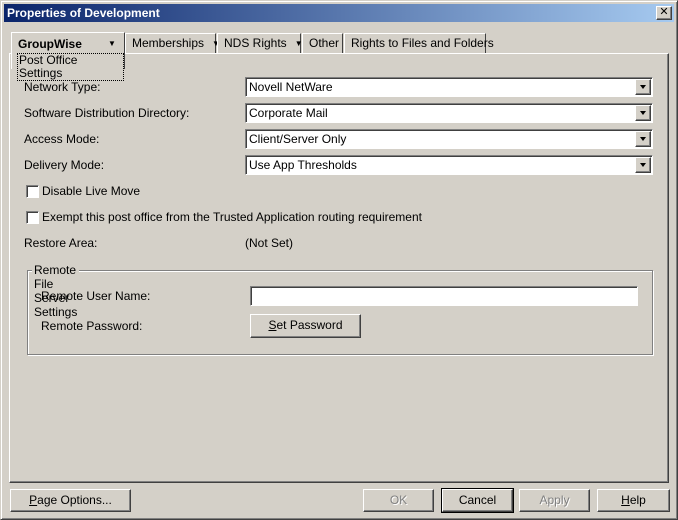  I want to click on tab-other-label: Other, so click(324, 43).